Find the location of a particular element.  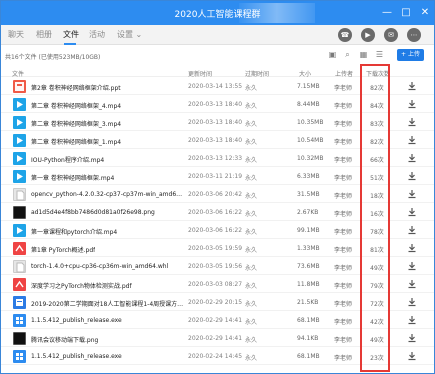

file-name: torch-1.4.0+cpu-cp36-cp36m-win_amd64.whl is located at coordinates (99, 266).